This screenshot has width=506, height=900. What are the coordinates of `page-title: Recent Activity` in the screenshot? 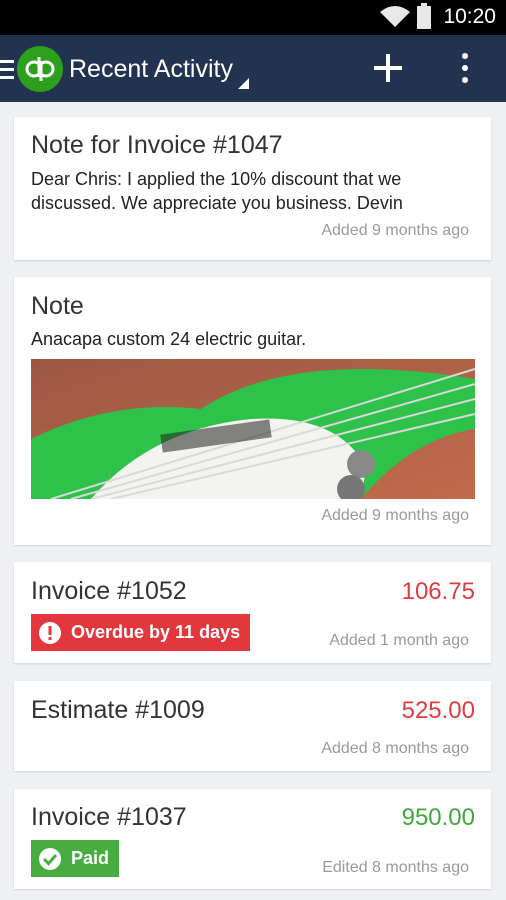 It's located at (151, 69).